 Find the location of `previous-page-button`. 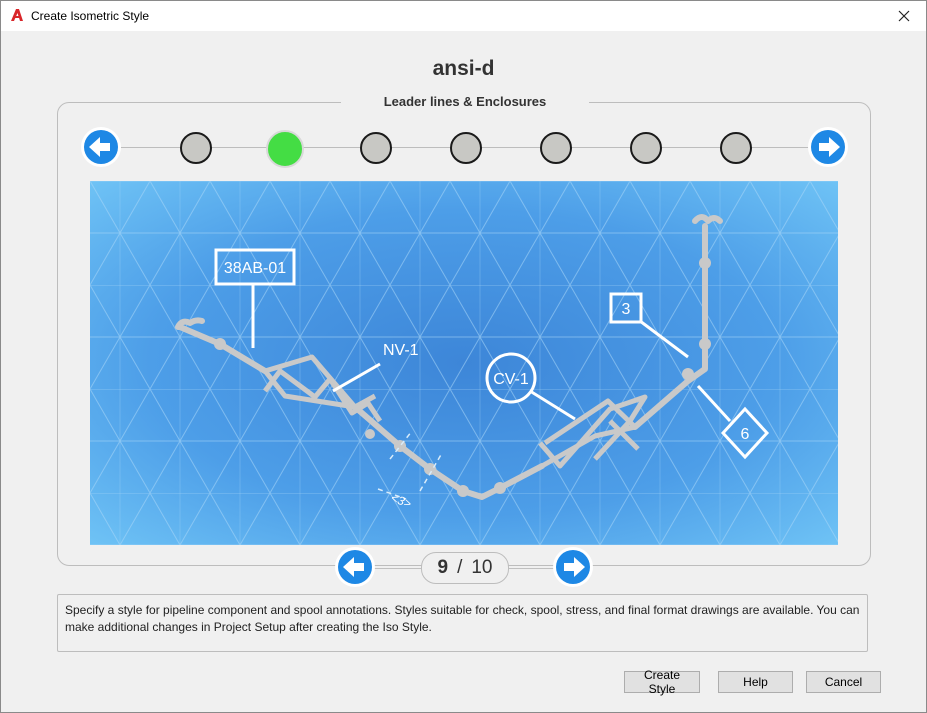

previous-page-button is located at coordinates (355, 567).